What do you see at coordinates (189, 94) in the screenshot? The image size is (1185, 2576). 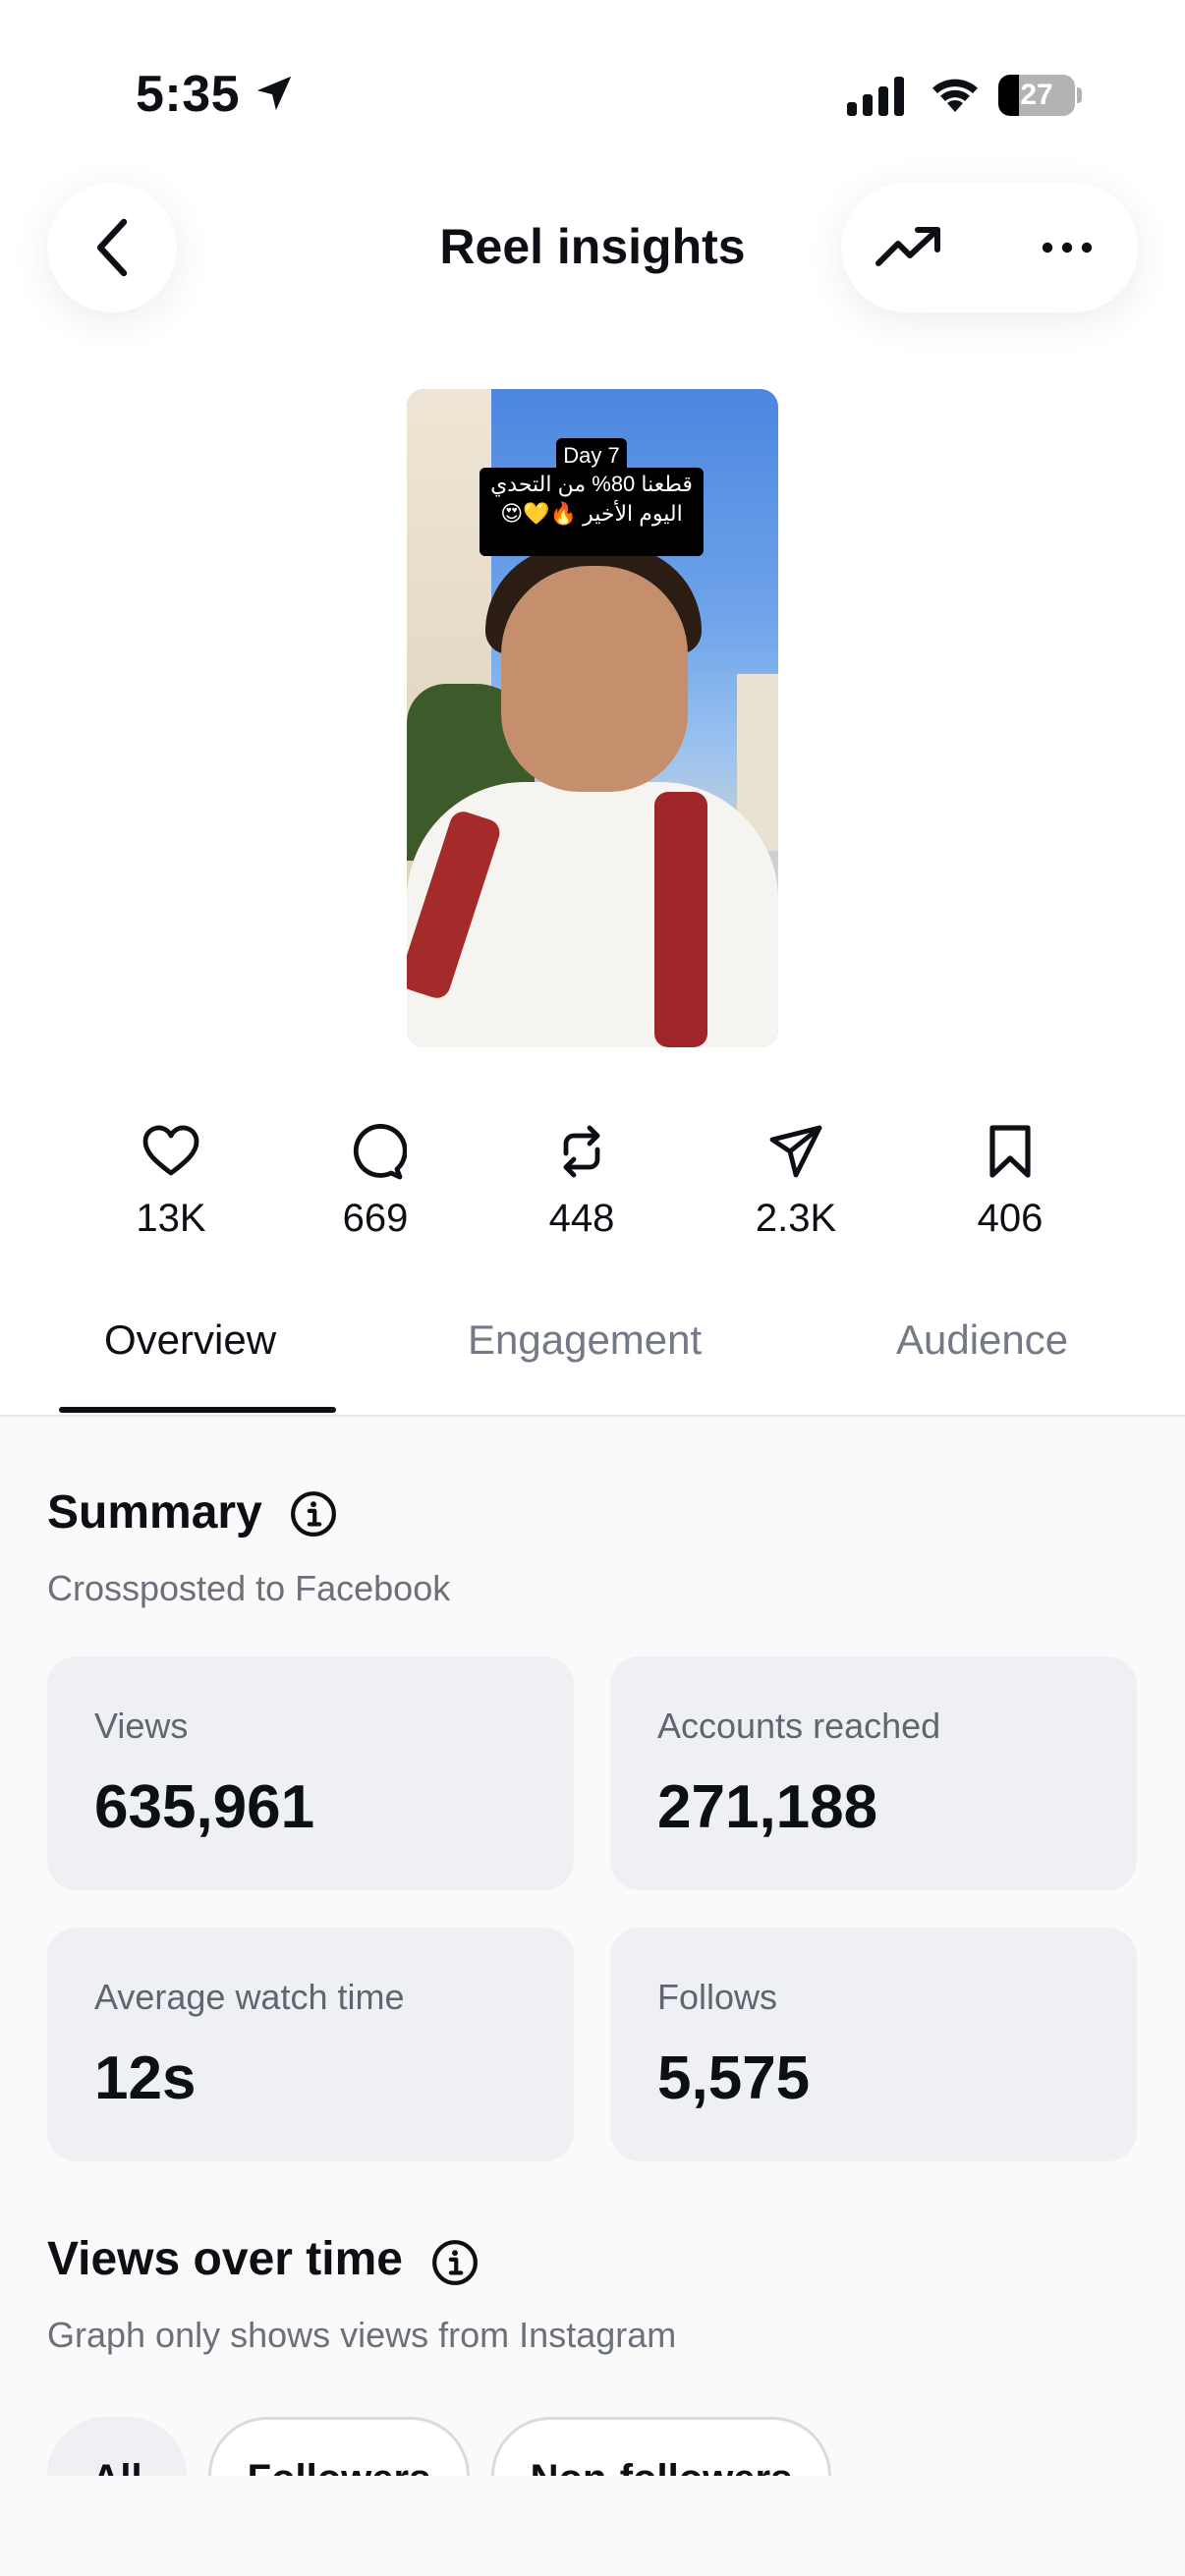 I see `status-time: 5:35` at bounding box center [189, 94].